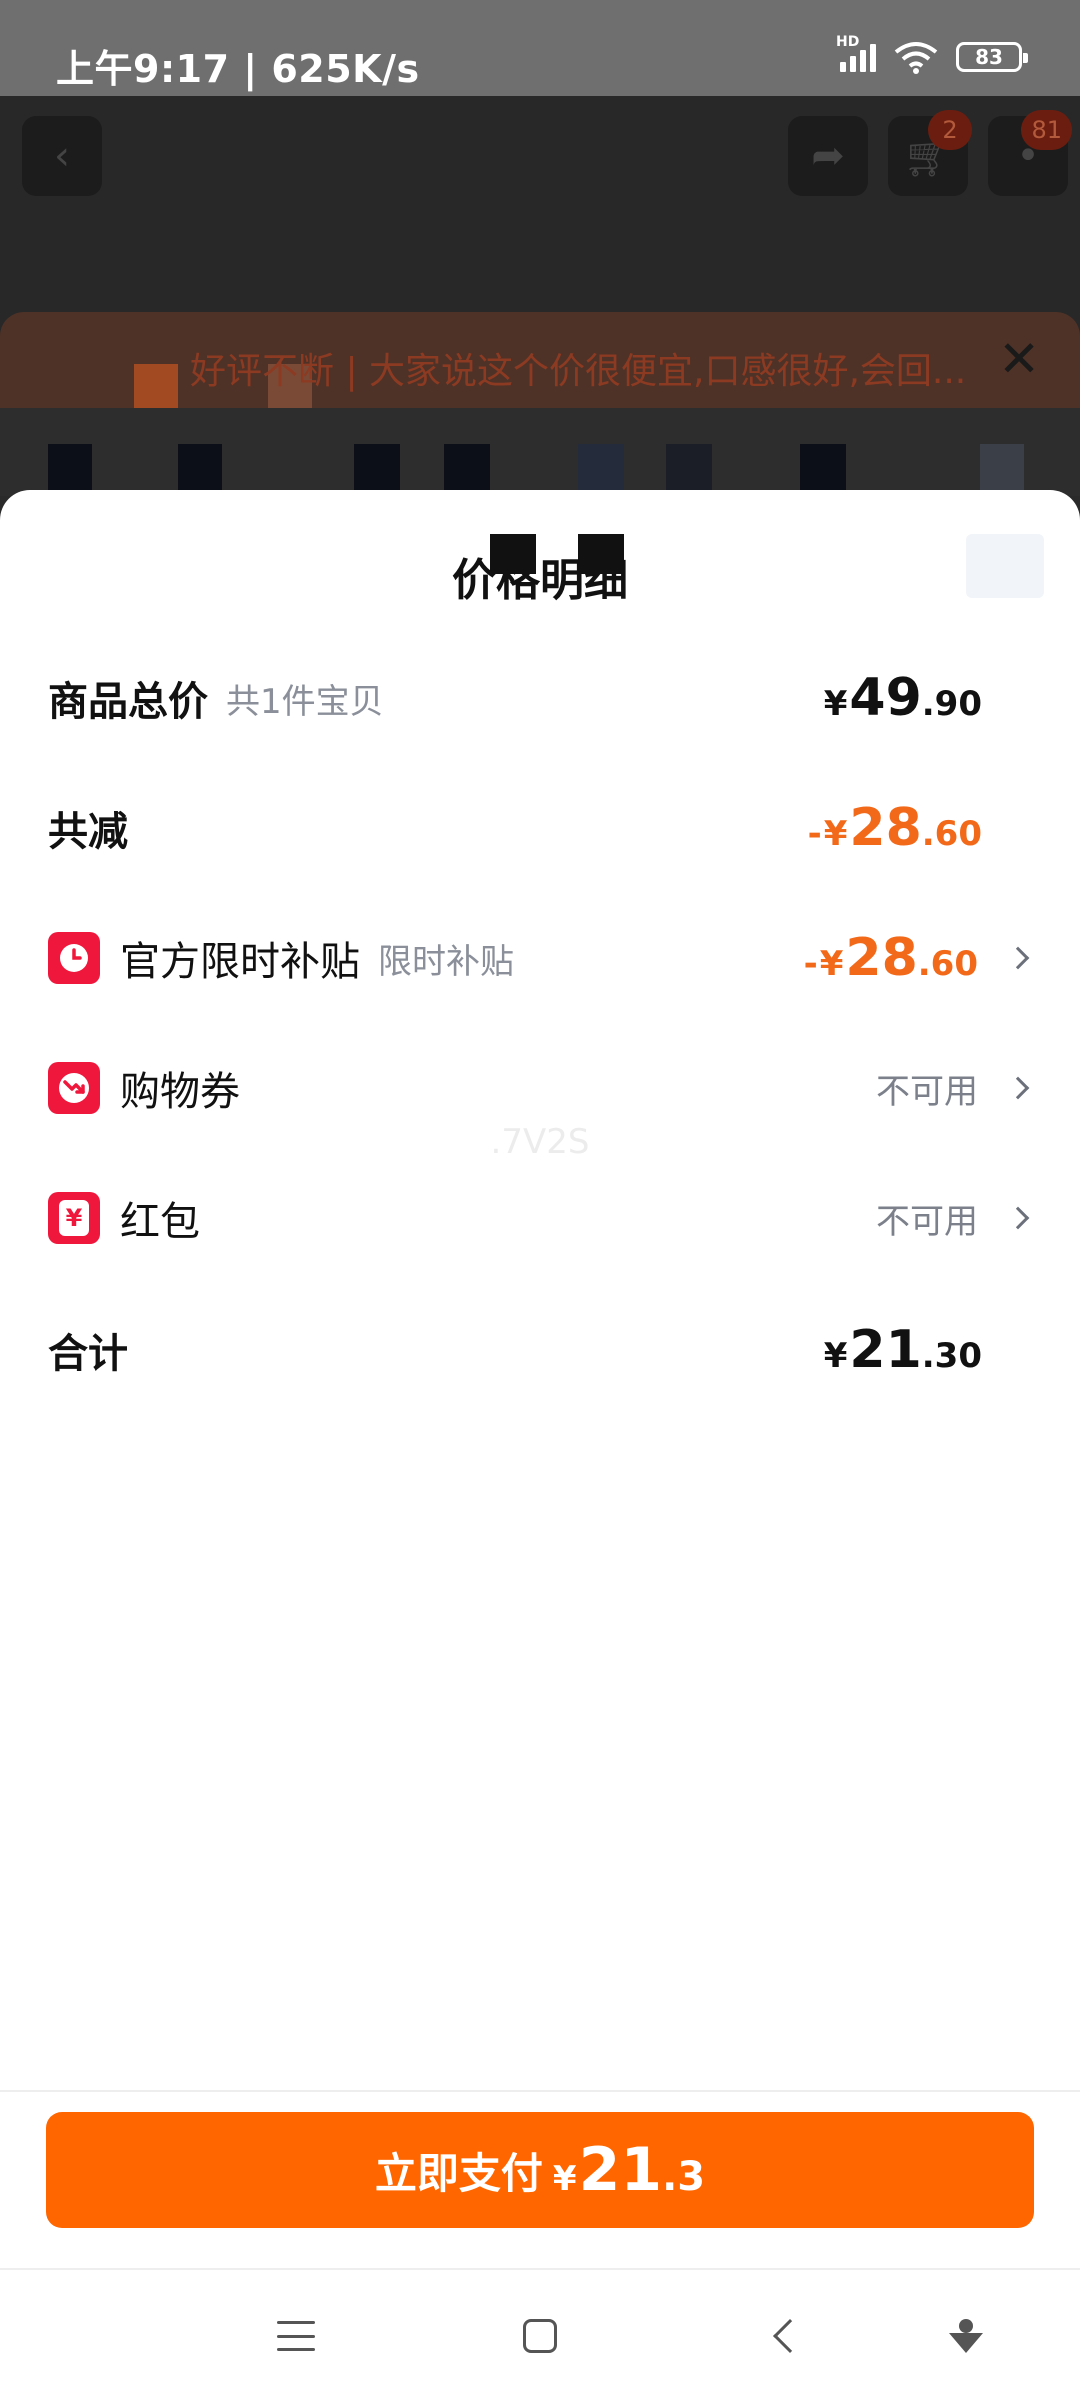 The width and height of the screenshot is (1080, 2400). What do you see at coordinates (540, 452) in the screenshot?
I see `background-product-strip` at bounding box center [540, 452].